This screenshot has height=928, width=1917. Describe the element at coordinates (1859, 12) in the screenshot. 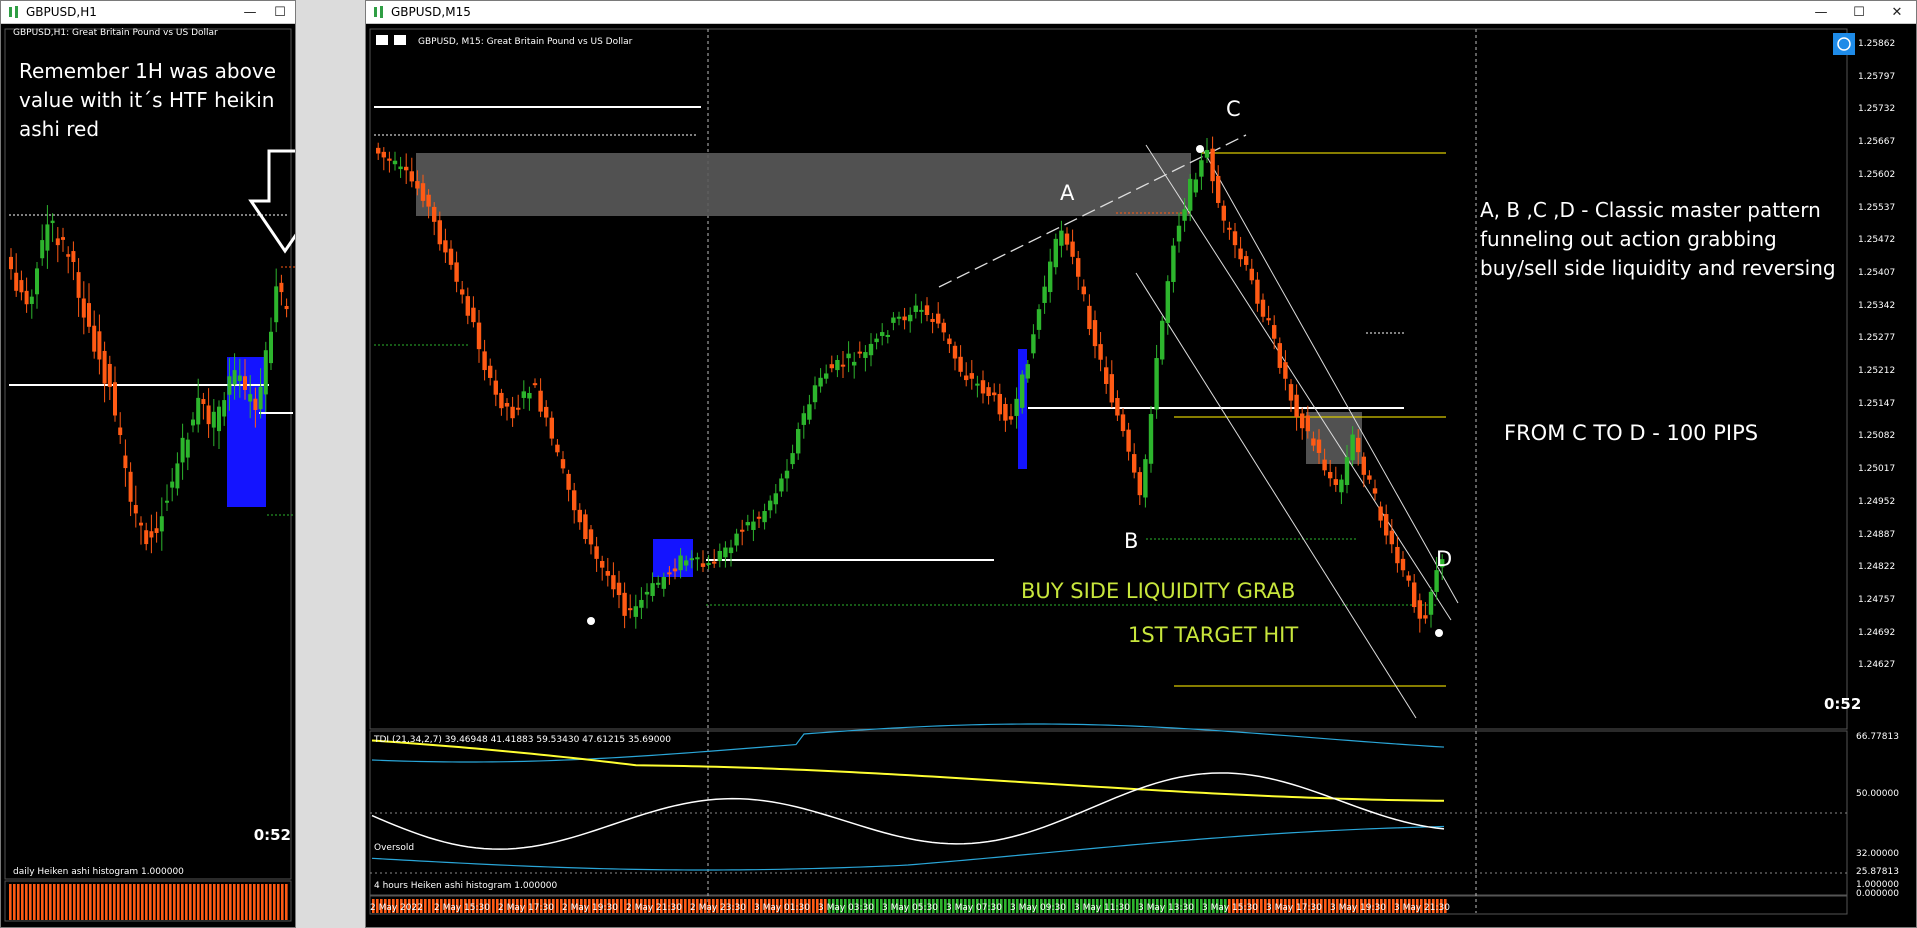

I see `maximize-button: ☐` at that location.